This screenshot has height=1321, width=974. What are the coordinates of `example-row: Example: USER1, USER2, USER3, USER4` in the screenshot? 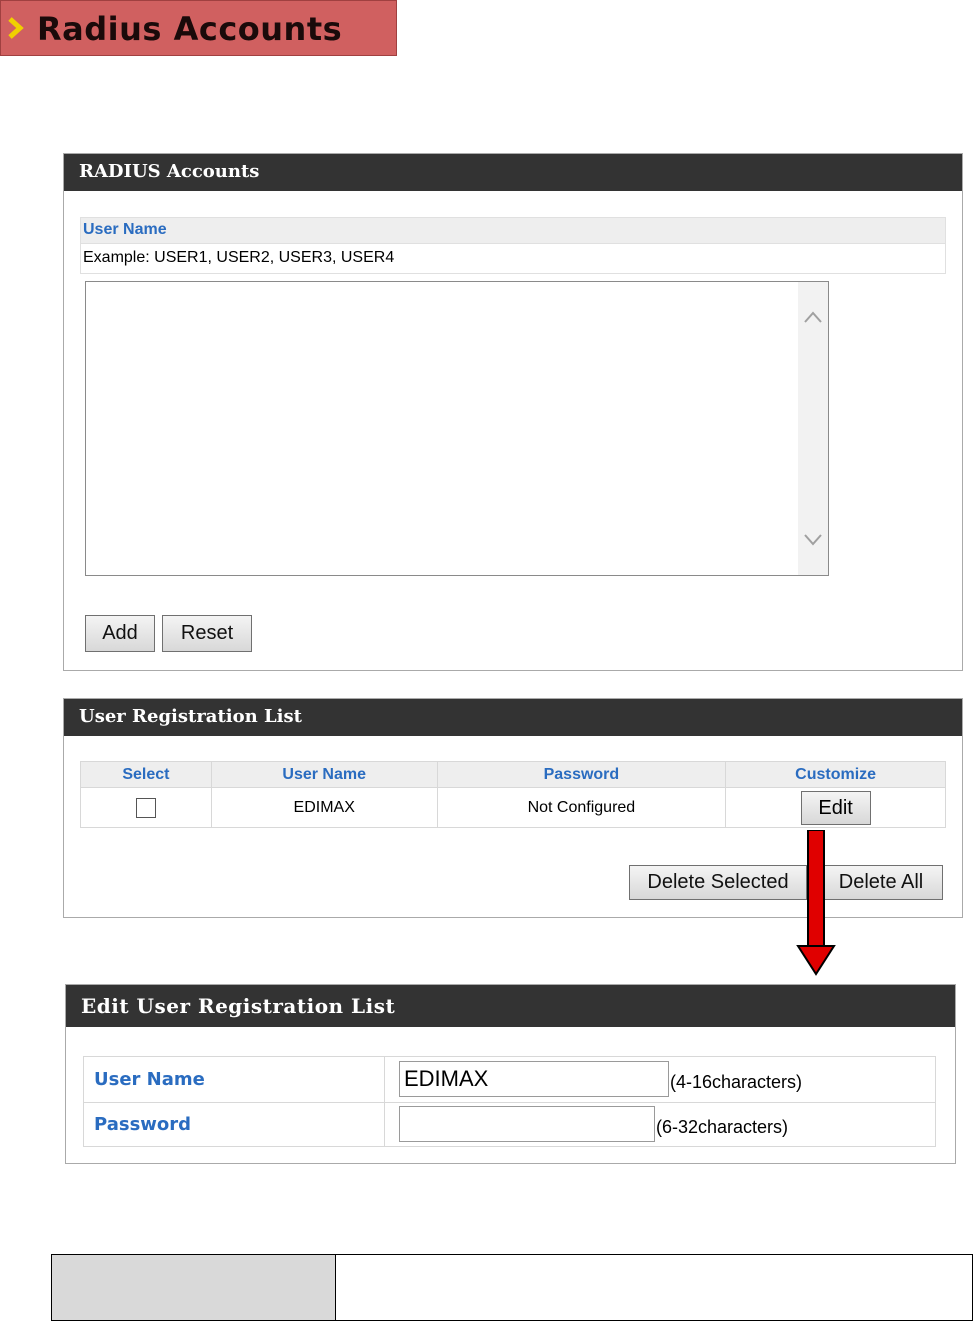 It's located at (513, 259).